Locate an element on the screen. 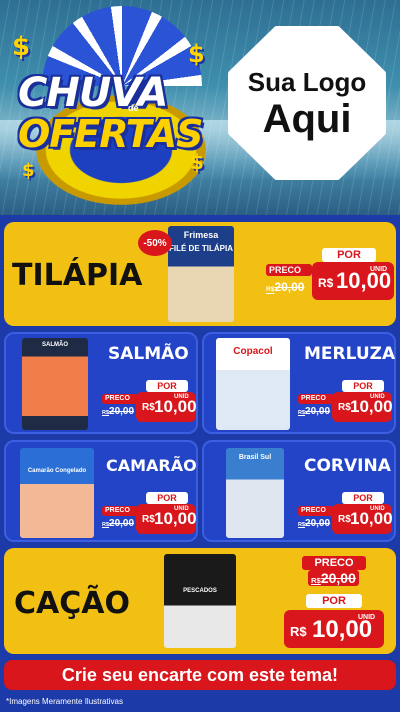  create-flyer-button: Crie seu encarte com este tema! is located at coordinates (200, 675).